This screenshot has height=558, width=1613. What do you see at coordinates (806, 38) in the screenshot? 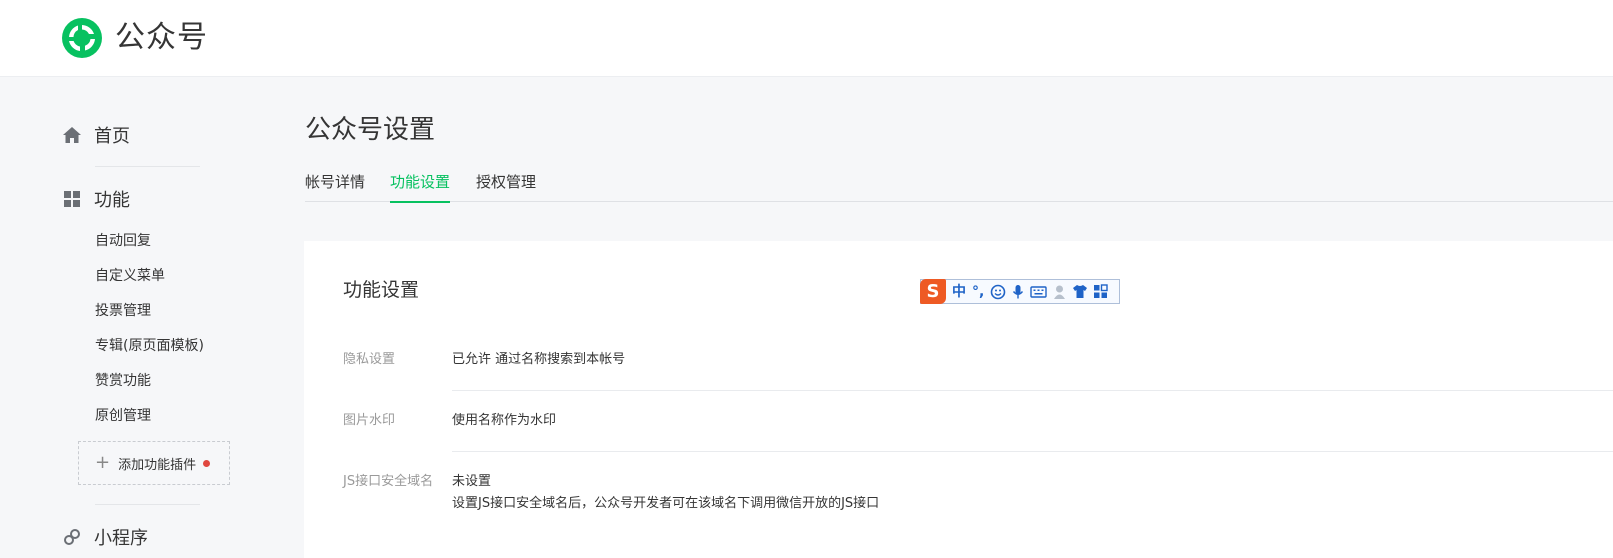
I see `top-bar: 公众号` at bounding box center [806, 38].